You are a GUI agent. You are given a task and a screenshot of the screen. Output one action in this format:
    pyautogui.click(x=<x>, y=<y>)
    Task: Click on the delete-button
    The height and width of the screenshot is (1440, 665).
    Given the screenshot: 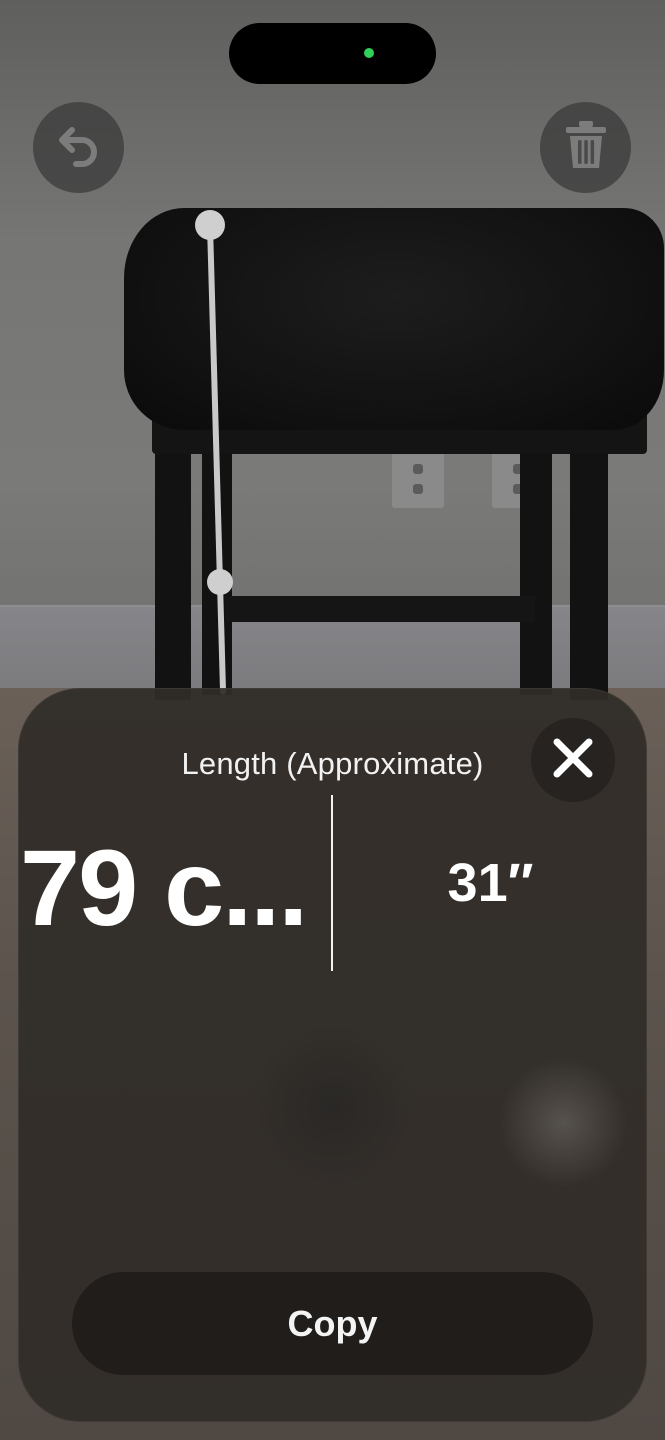 What is the action you would take?
    pyautogui.click(x=585, y=147)
    